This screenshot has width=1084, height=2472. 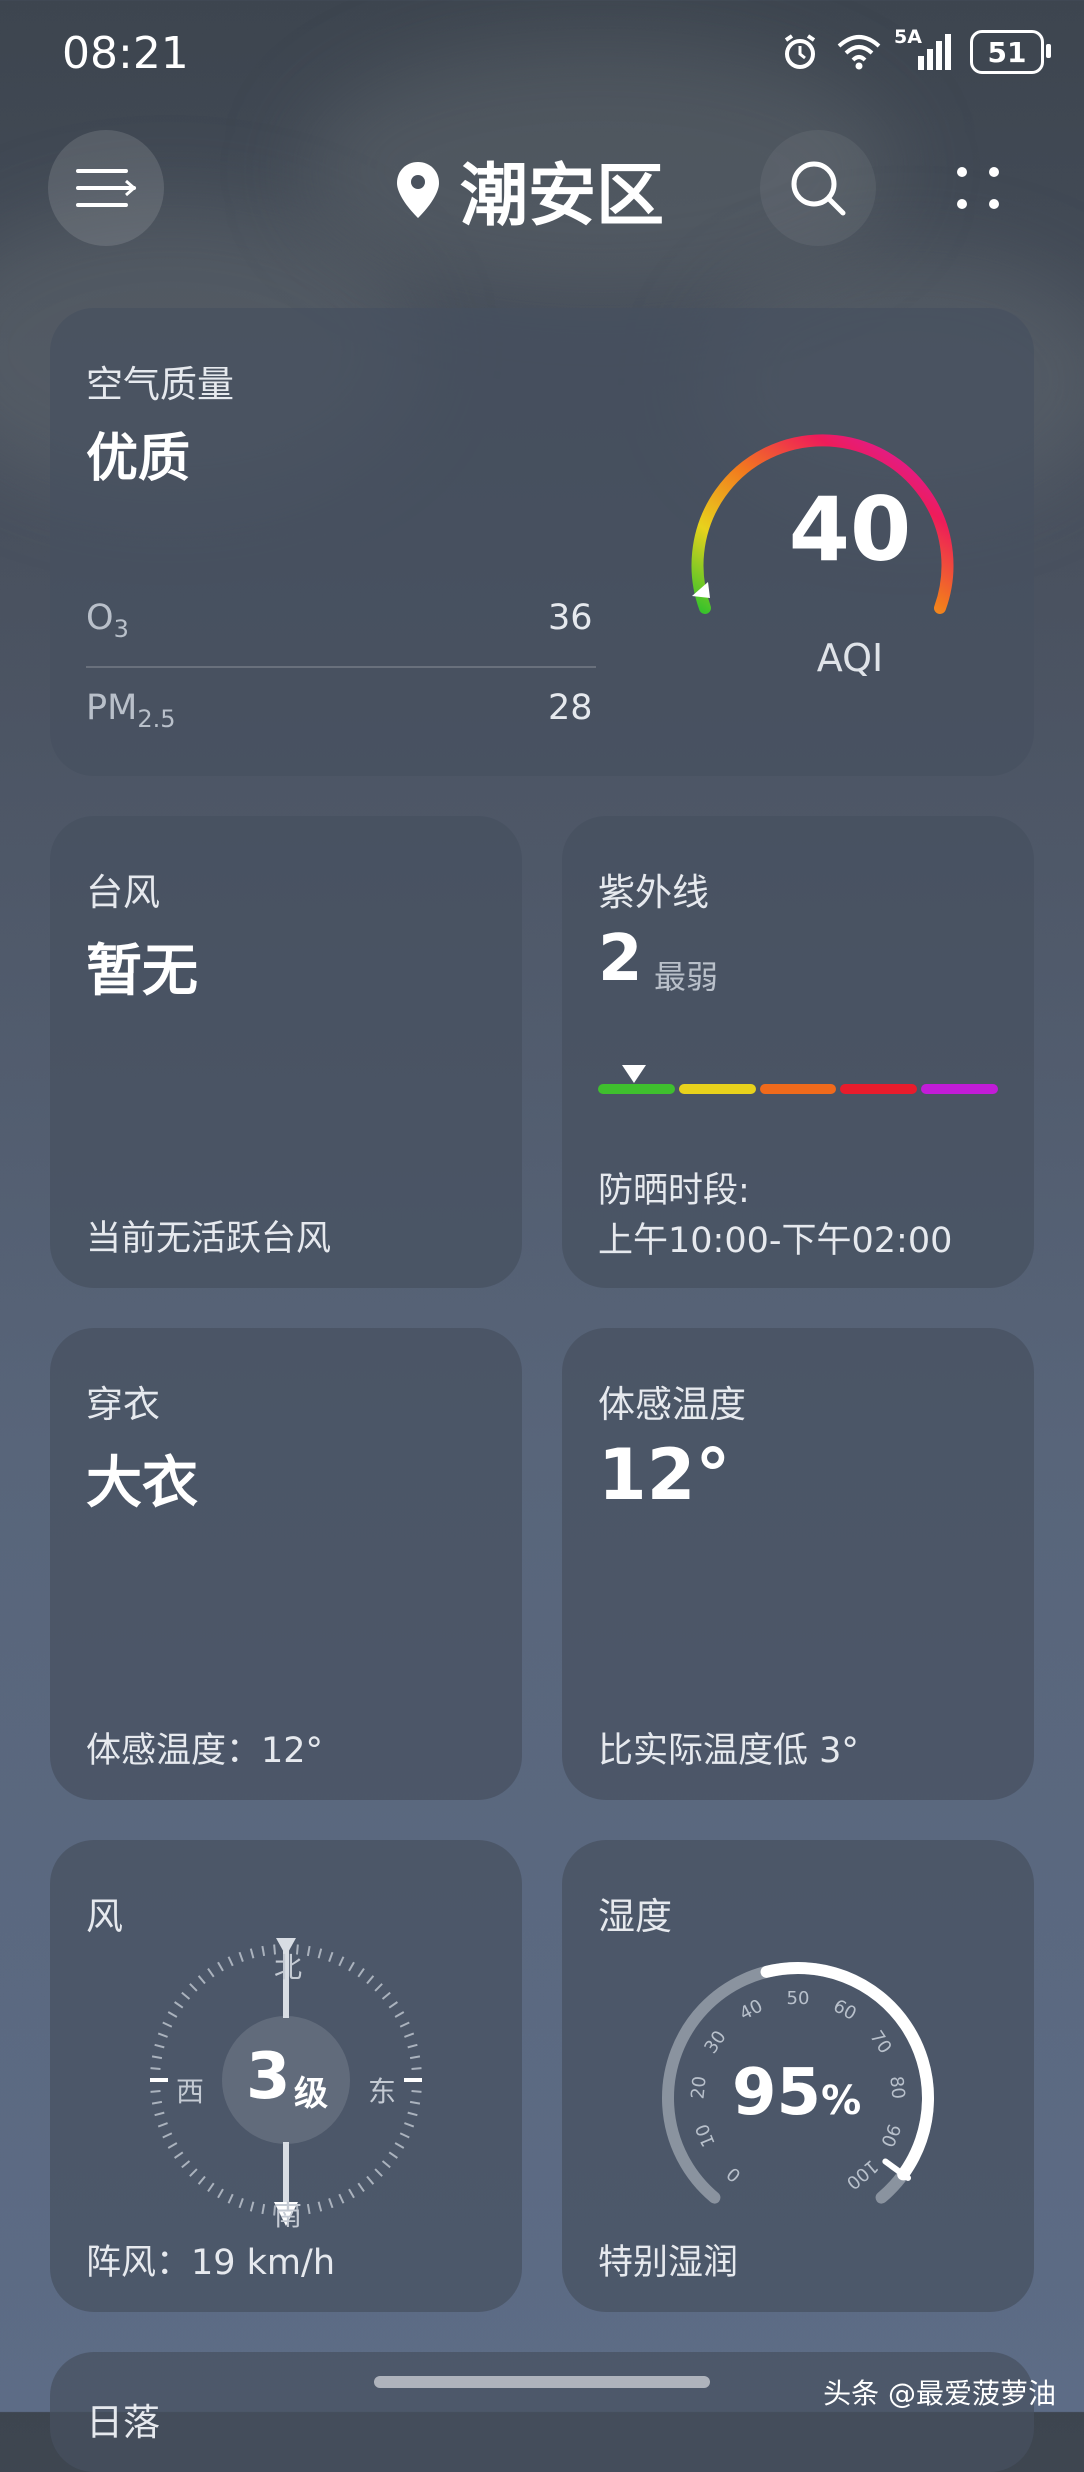 I want to click on humidity-title: 湿度, so click(x=635, y=1916).